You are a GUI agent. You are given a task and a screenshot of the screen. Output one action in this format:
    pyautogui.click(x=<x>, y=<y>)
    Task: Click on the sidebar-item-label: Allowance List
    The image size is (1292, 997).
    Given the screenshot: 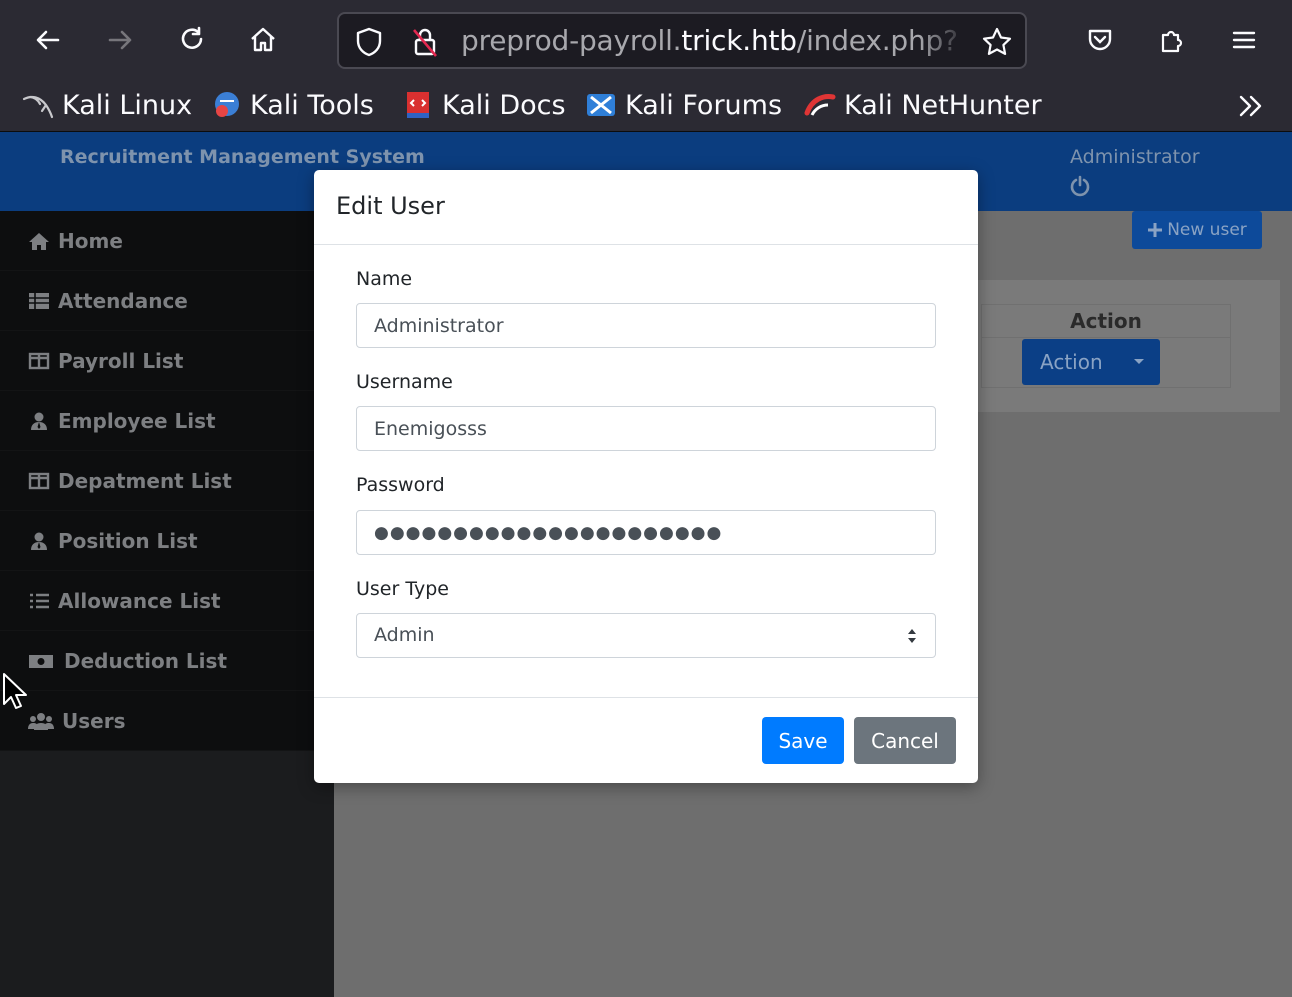 What is the action you would take?
    pyautogui.click(x=139, y=600)
    